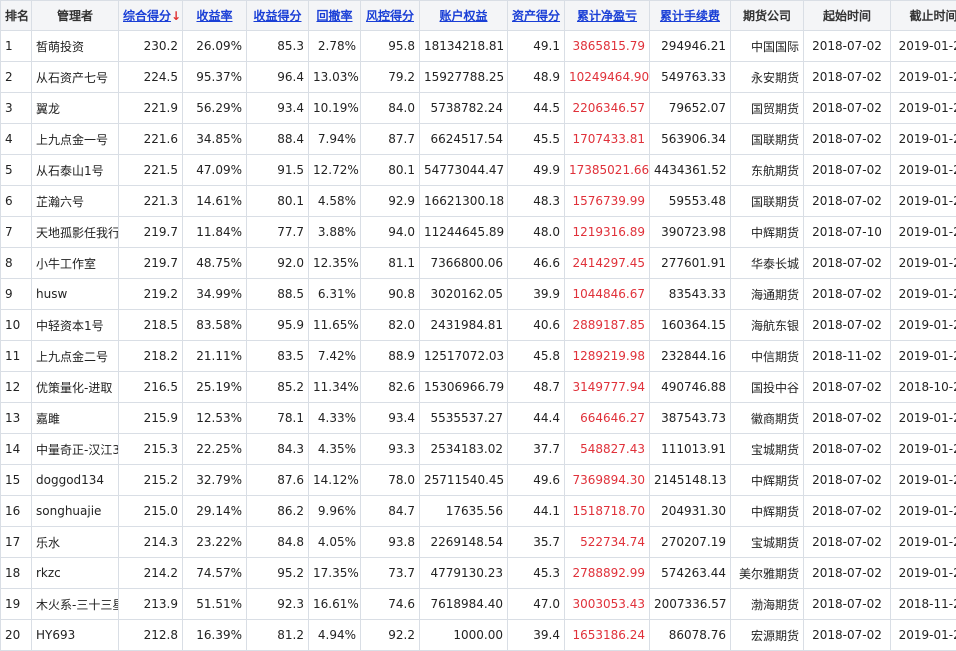 This screenshot has height=651, width=956. I want to click on asset-score-cell: 45.3, so click(536, 573).